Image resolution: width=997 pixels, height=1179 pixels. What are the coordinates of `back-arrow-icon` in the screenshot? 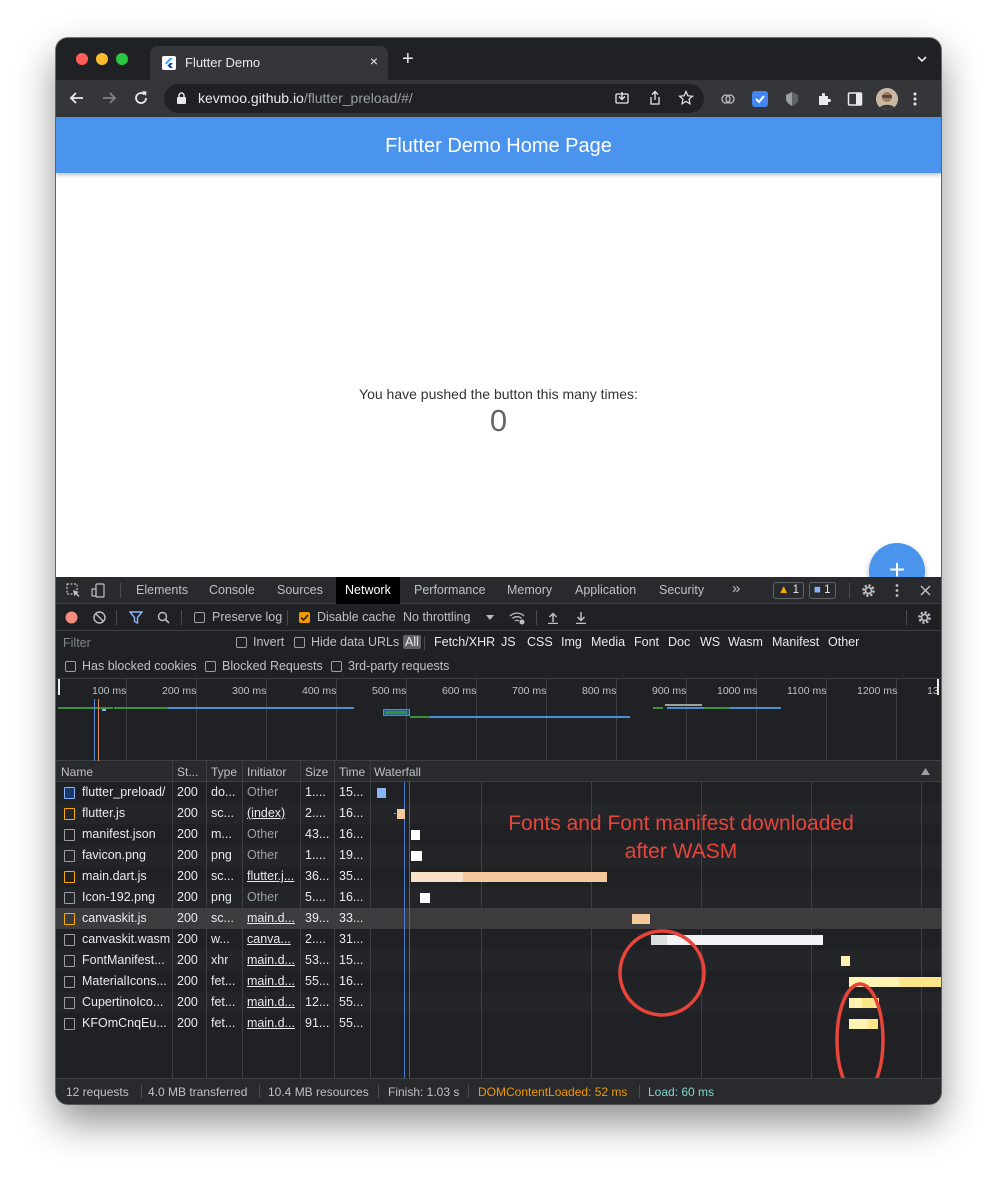 It's located at (77, 98).